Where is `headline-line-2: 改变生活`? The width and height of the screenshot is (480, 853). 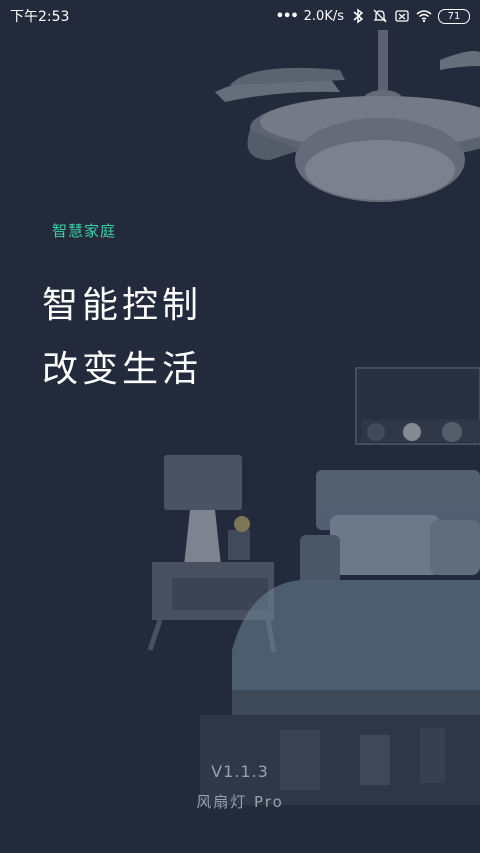 headline-line-2: 改变生活 is located at coordinates (122, 369).